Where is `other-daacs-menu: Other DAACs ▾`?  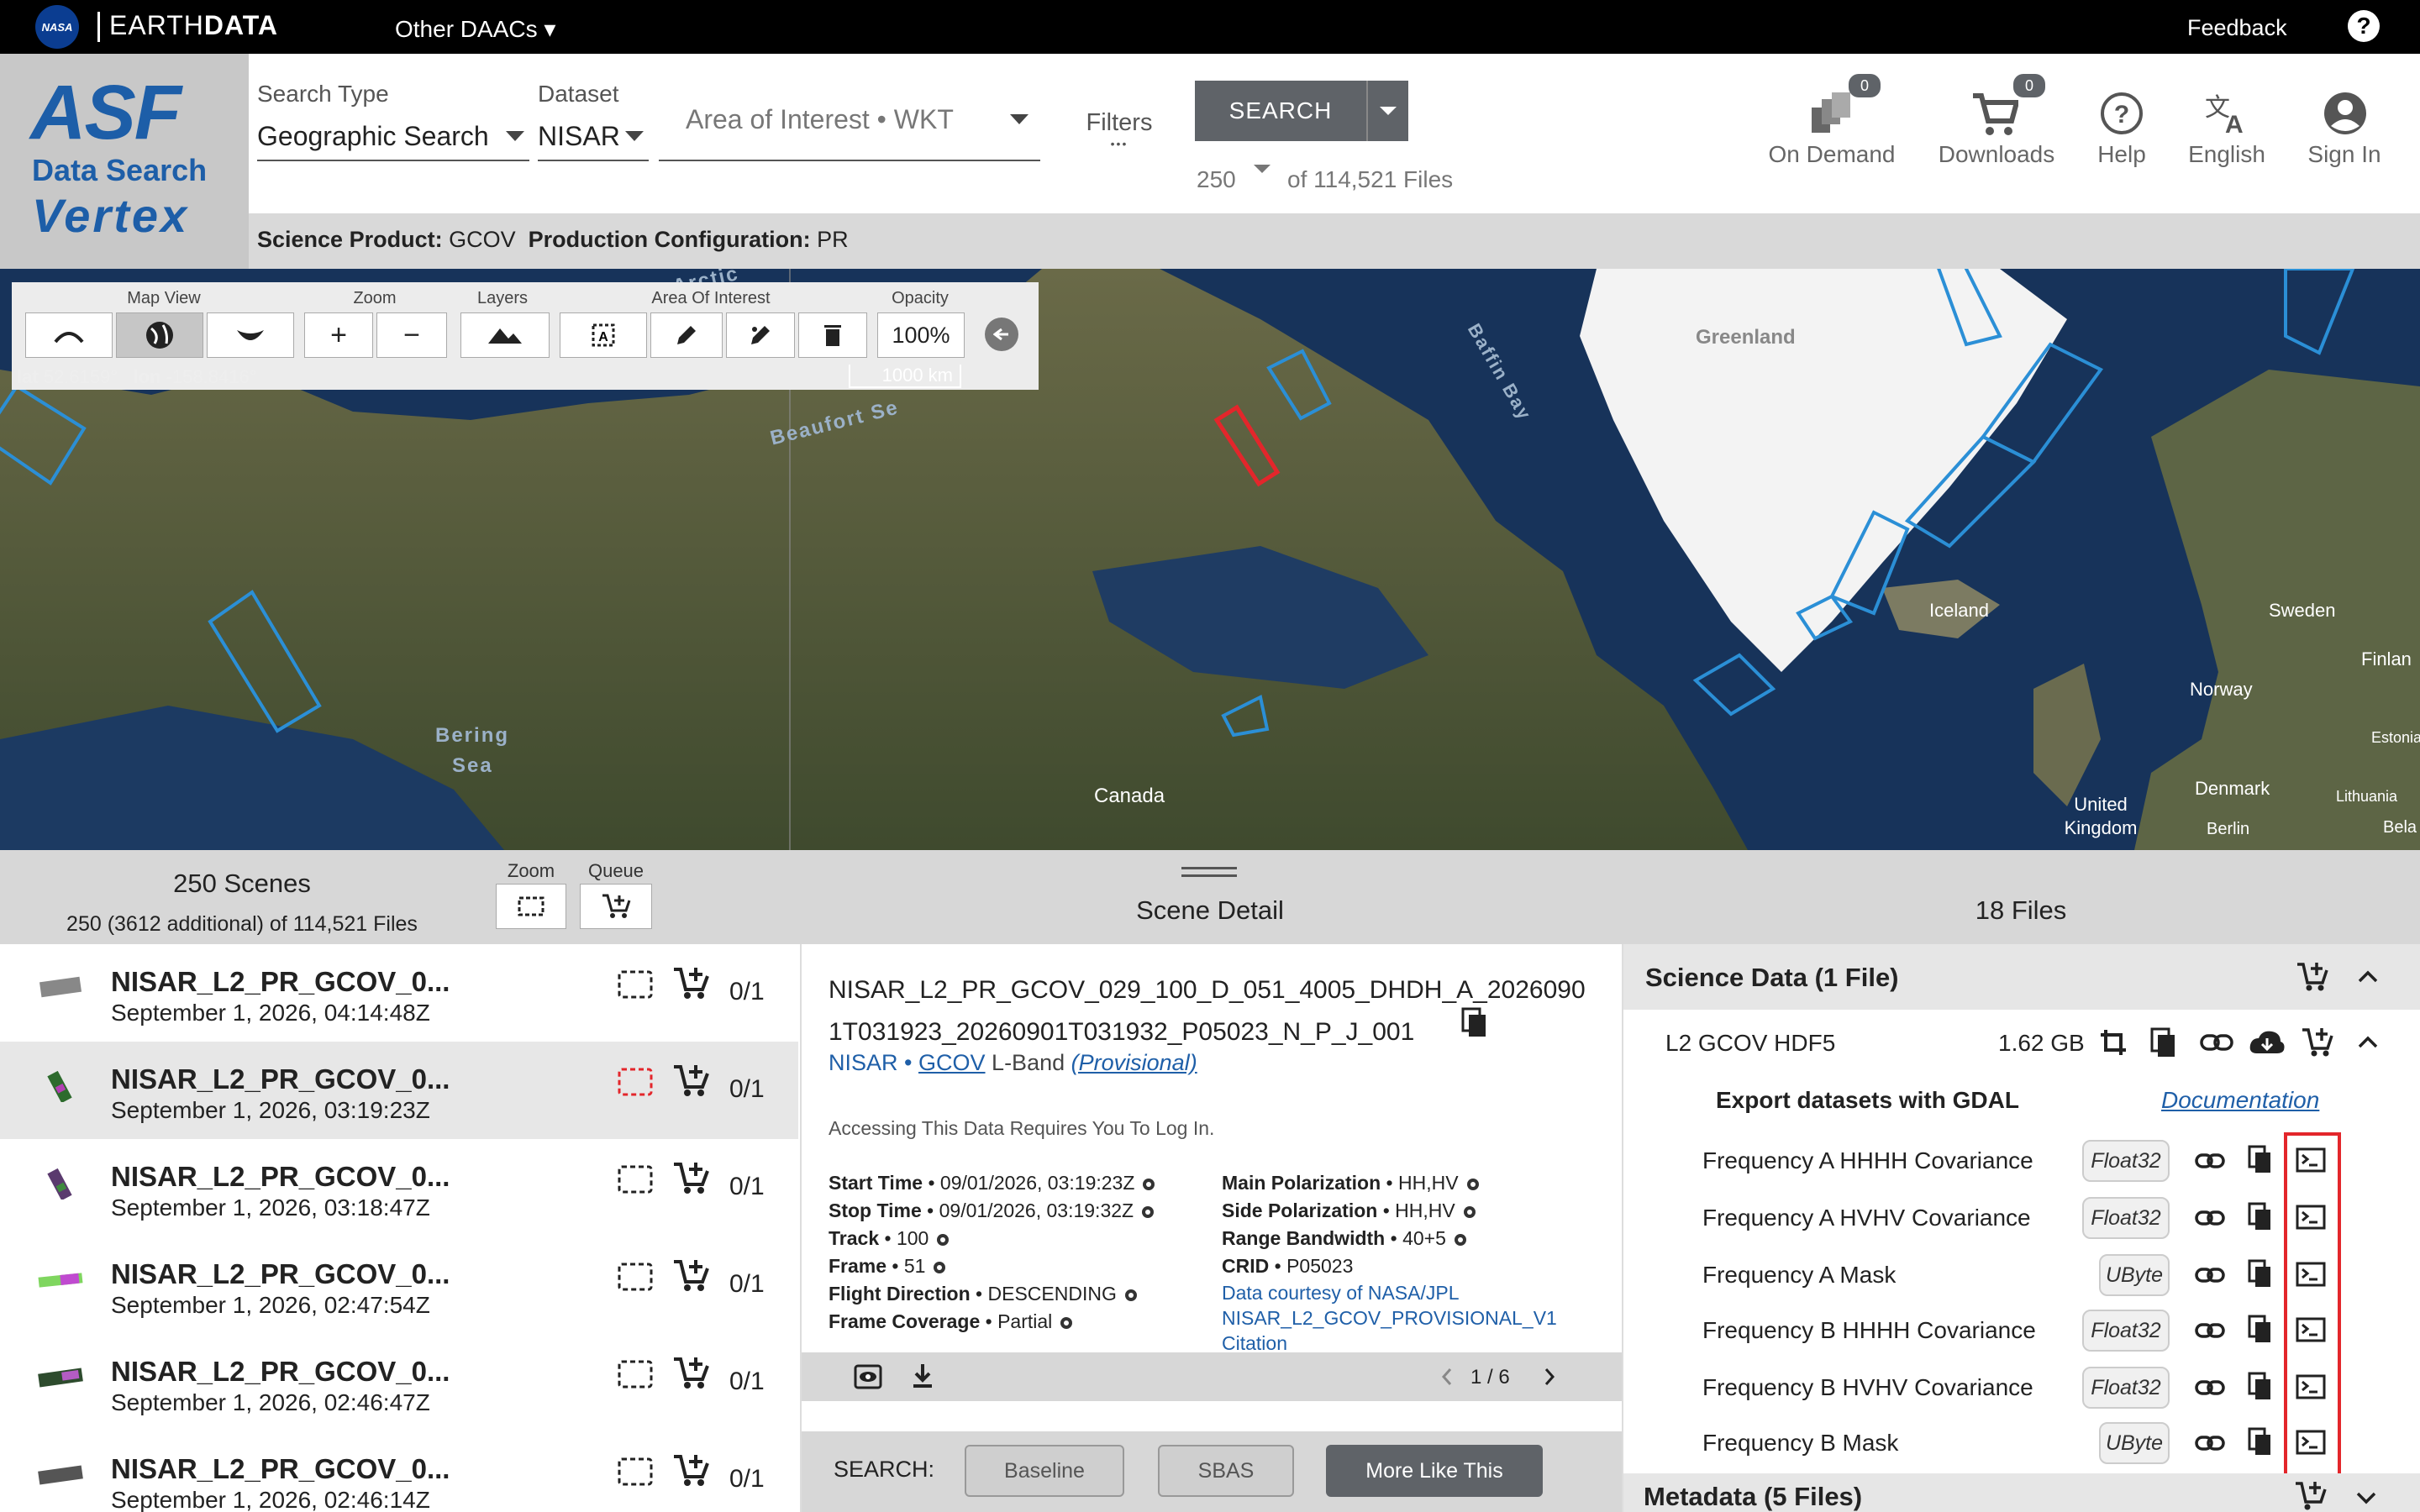 other-daacs-menu: Other DAACs ▾ is located at coordinates (475, 29).